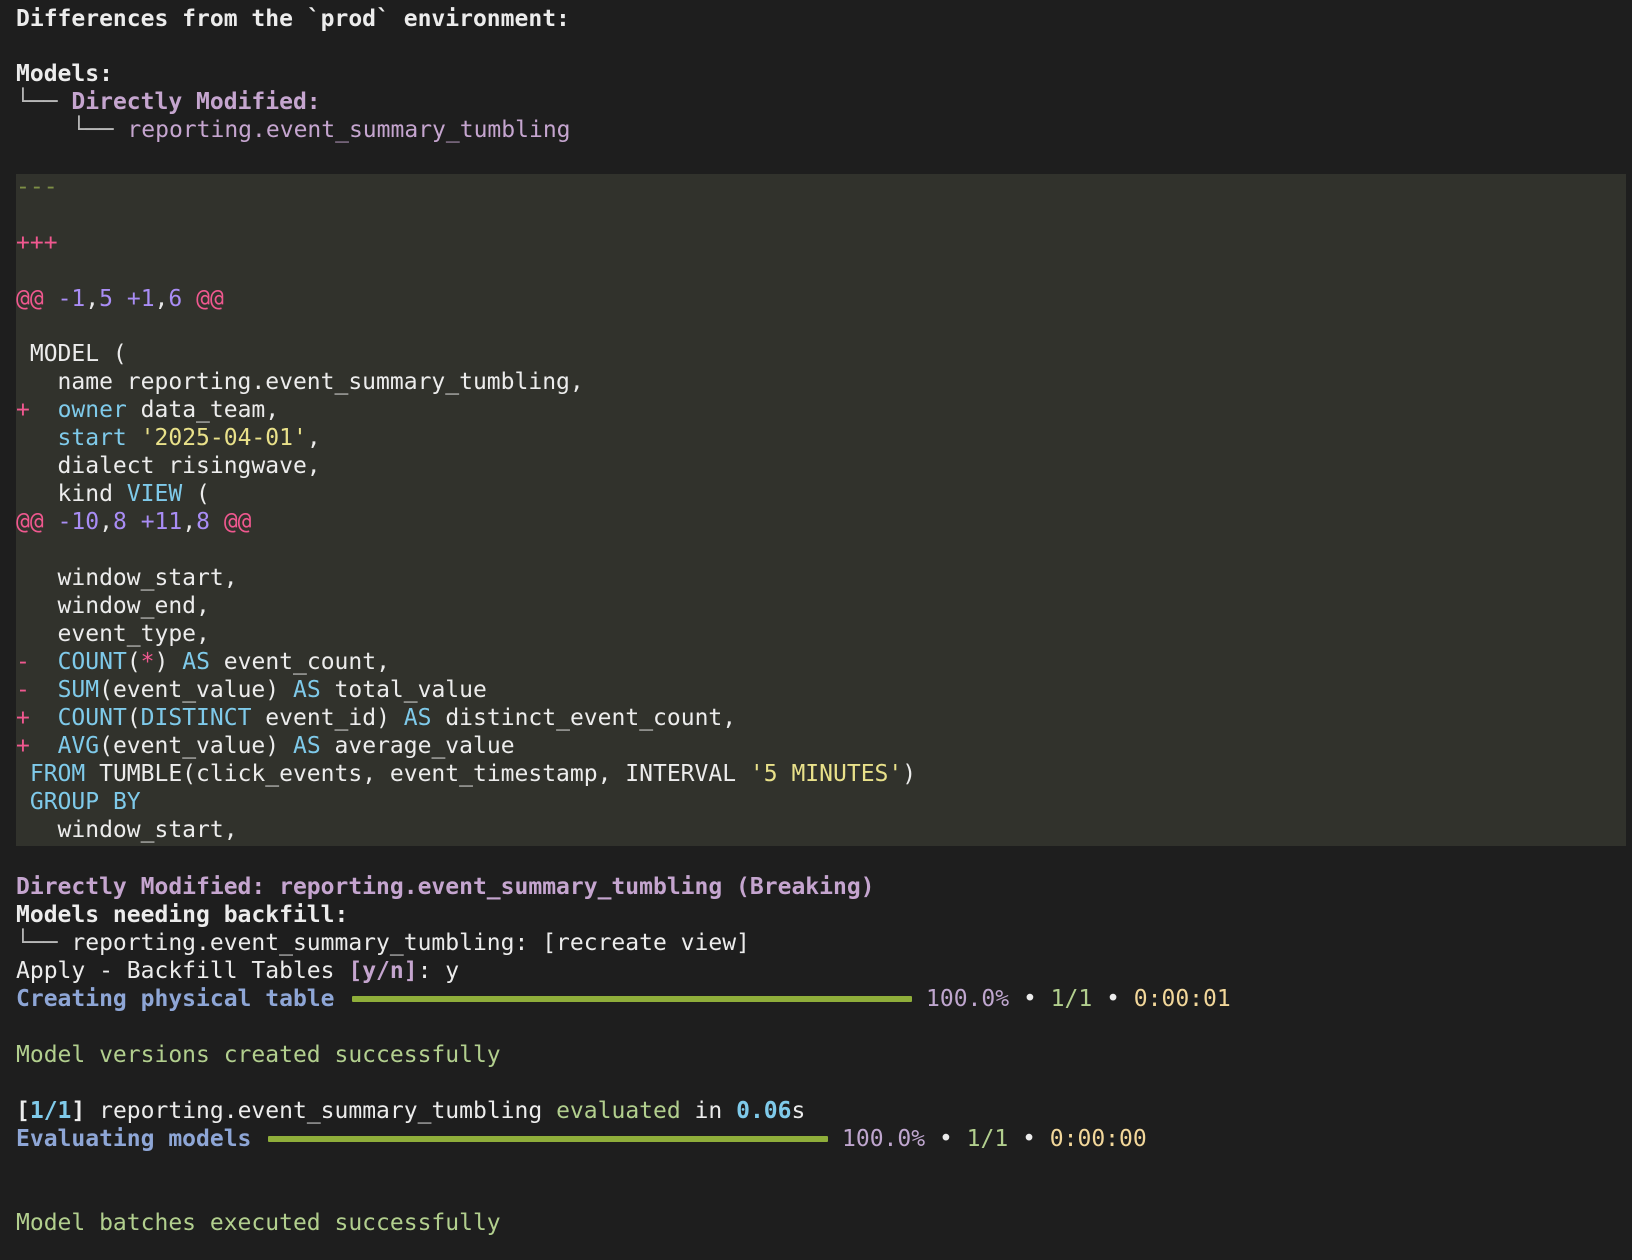 This screenshot has height=1260, width=1632. What do you see at coordinates (148, 410) in the screenshot?
I see `diff-added-line: + owner data_team,` at bounding box center [148, 410].